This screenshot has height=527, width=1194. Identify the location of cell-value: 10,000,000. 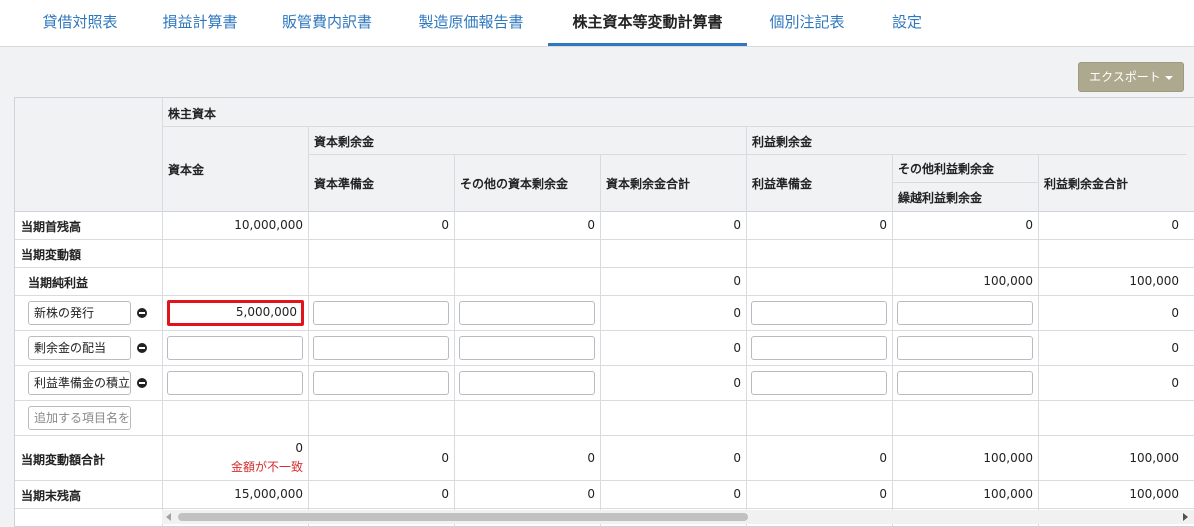
(268, 225).